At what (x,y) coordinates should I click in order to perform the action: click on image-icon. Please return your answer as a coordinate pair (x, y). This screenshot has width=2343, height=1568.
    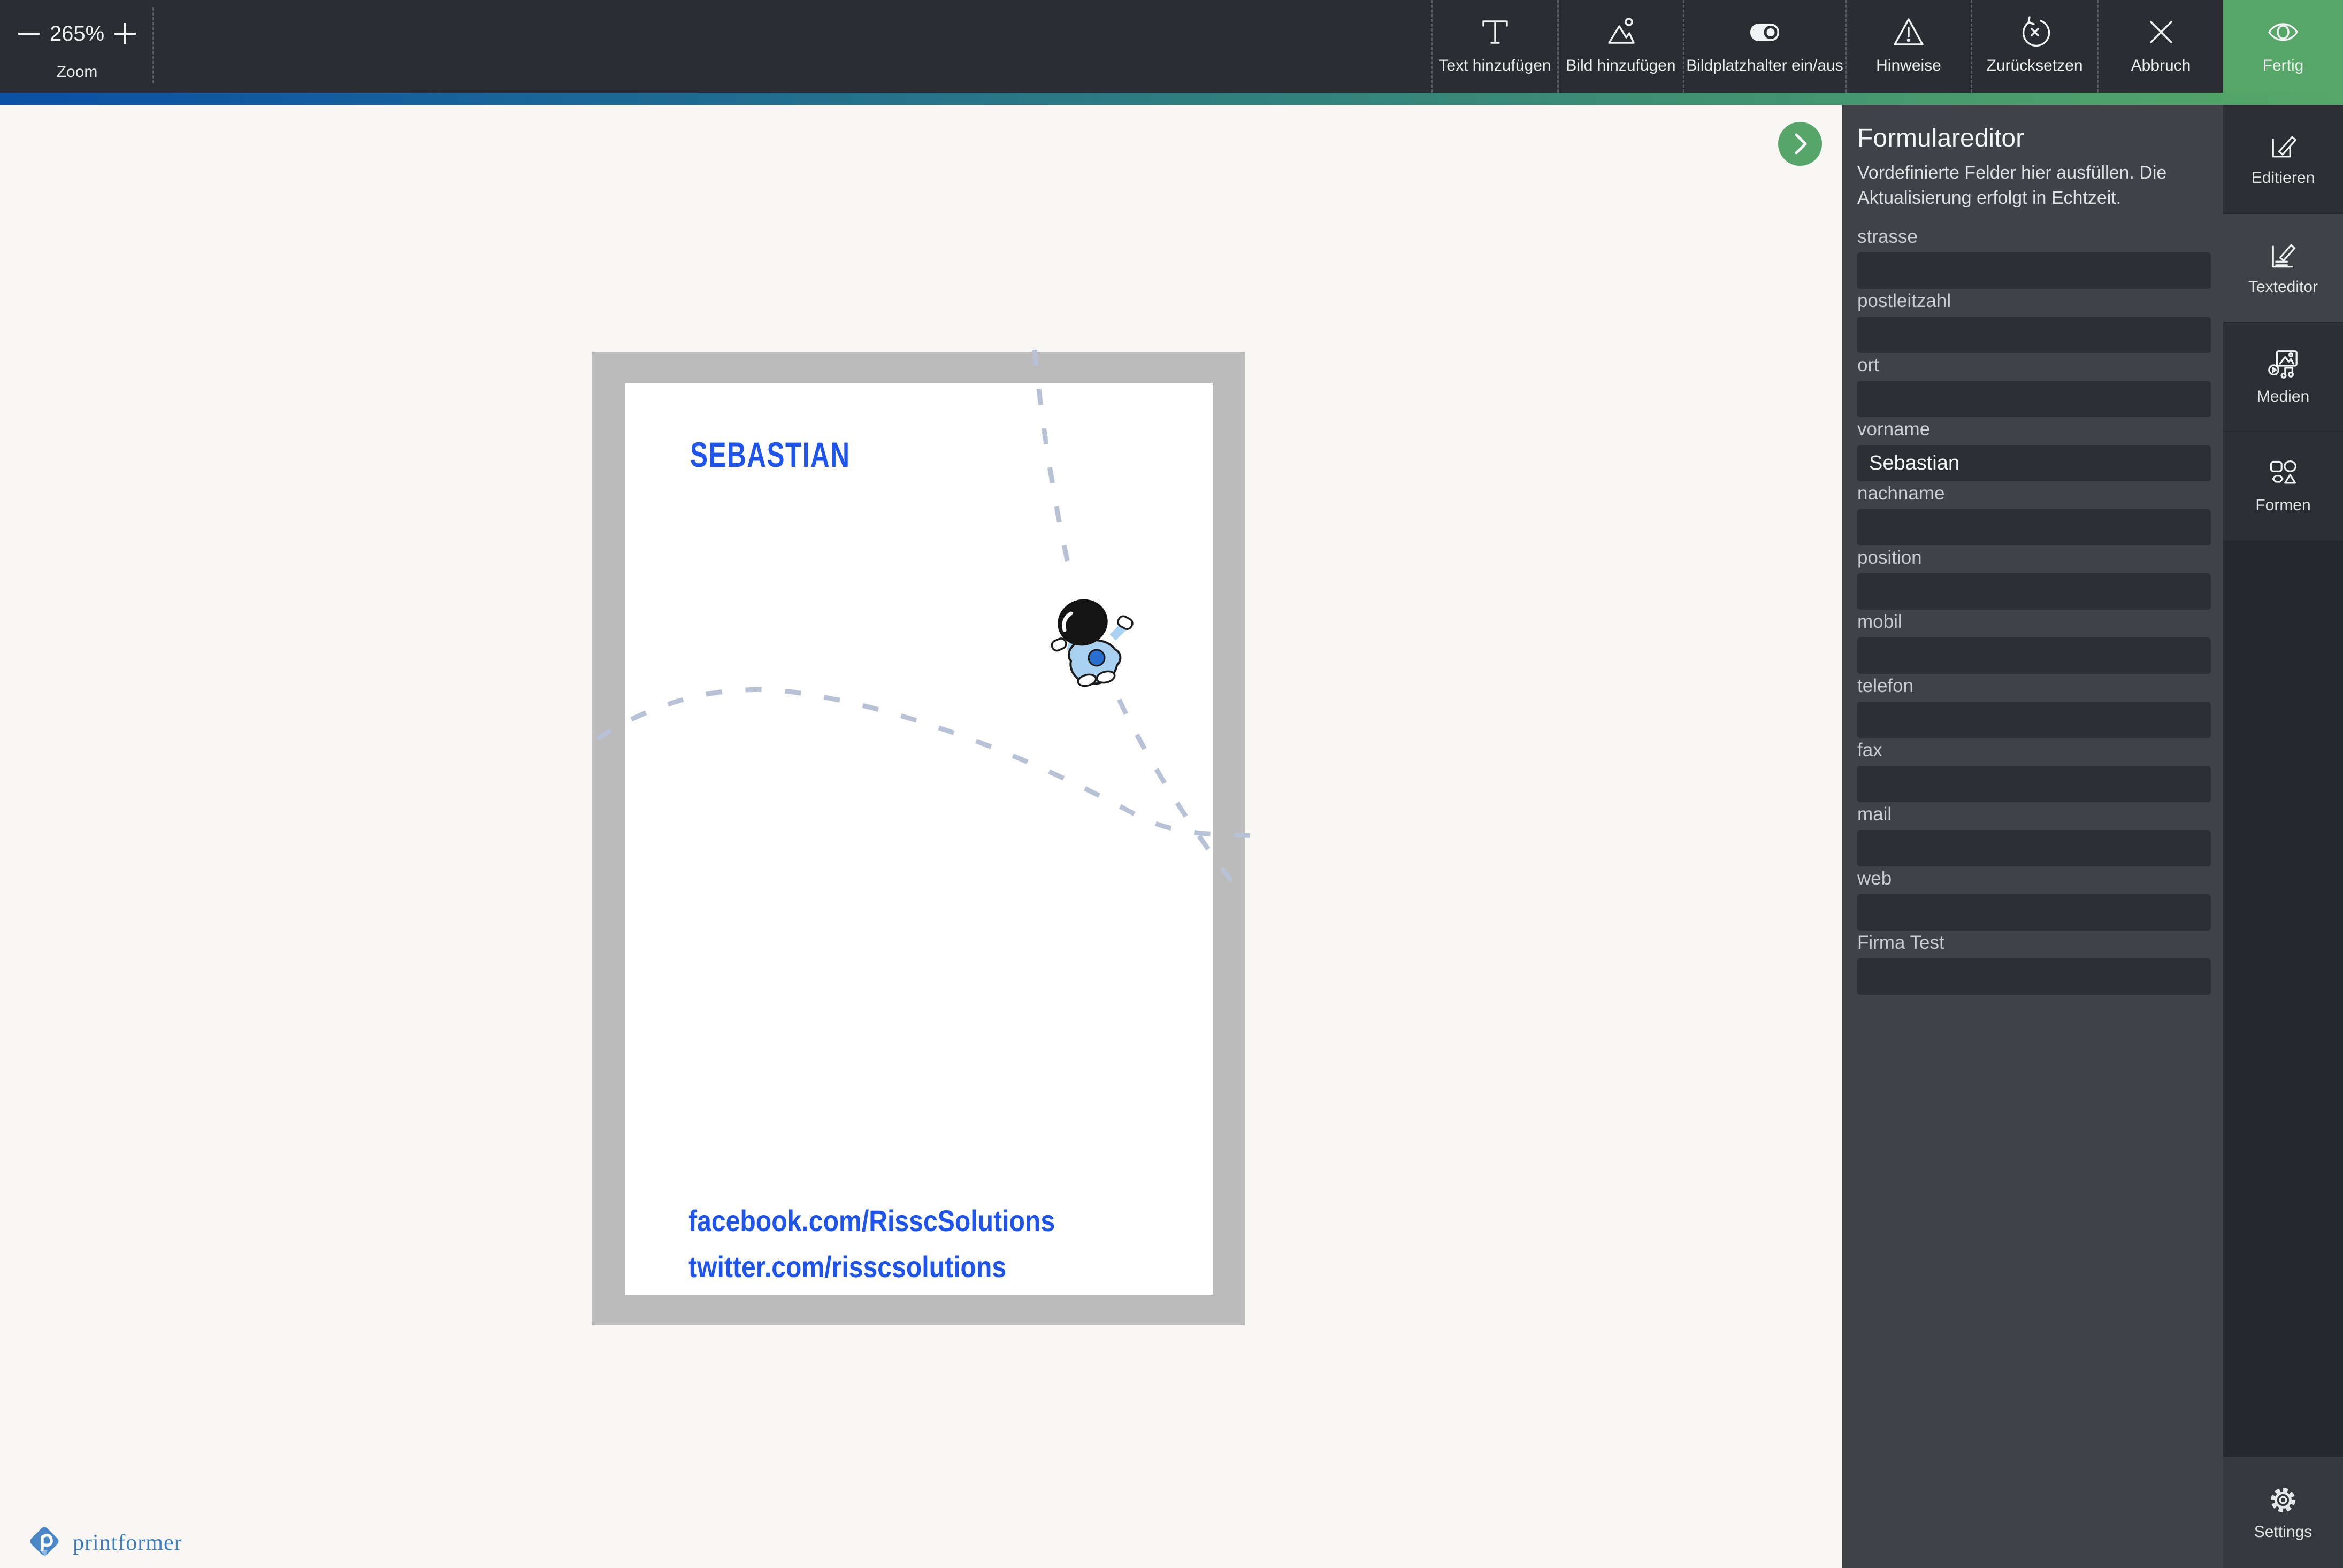
    Looking at the image, I should click on (1621, 32).